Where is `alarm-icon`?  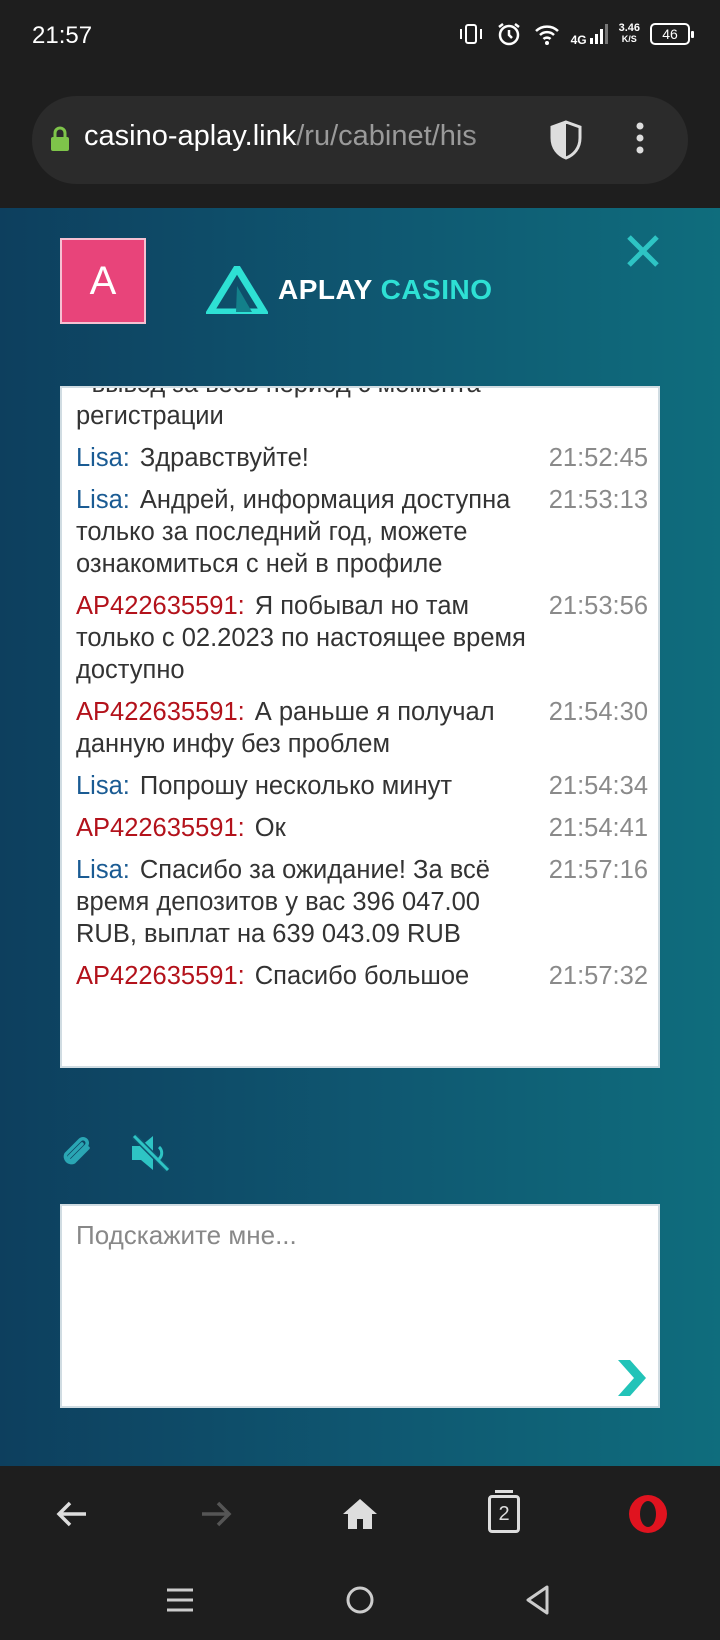 alarm-icon is located at coordinates (508, 34).